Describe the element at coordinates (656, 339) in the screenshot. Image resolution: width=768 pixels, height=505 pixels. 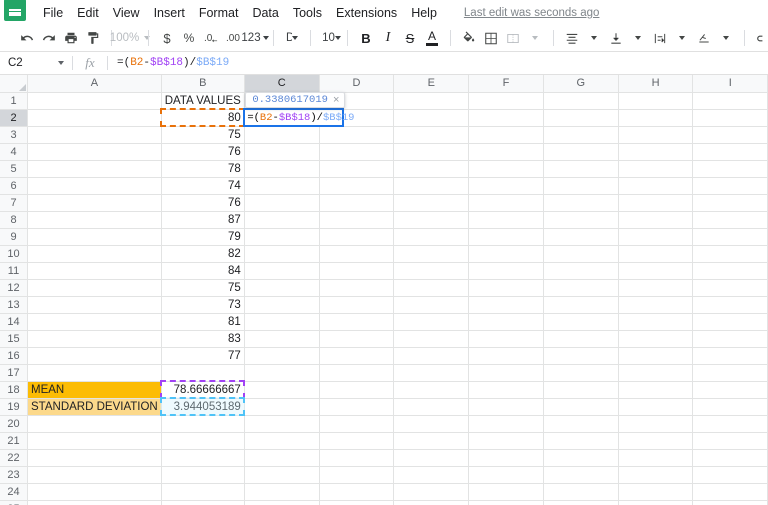
I see `cell-H15` at that location.